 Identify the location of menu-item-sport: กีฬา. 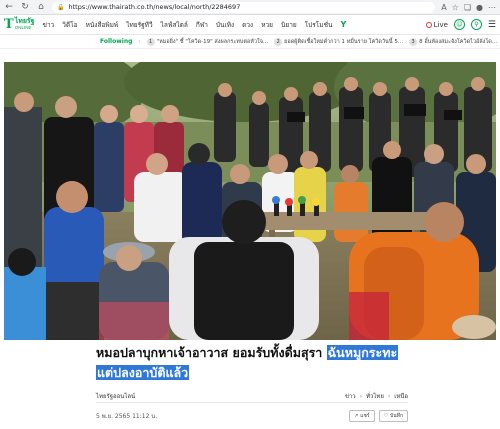
(202, 25).